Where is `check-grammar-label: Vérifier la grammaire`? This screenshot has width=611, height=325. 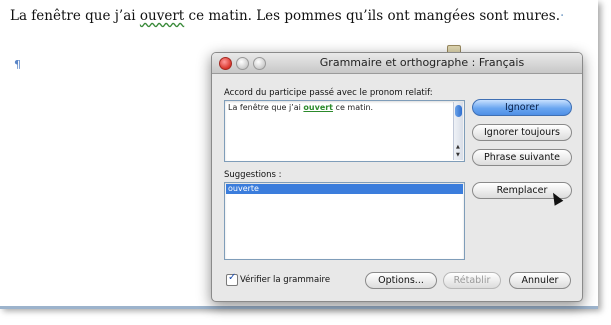 check-grammar-label: Vérifier la grammaire is located at coordinates (285, 280).